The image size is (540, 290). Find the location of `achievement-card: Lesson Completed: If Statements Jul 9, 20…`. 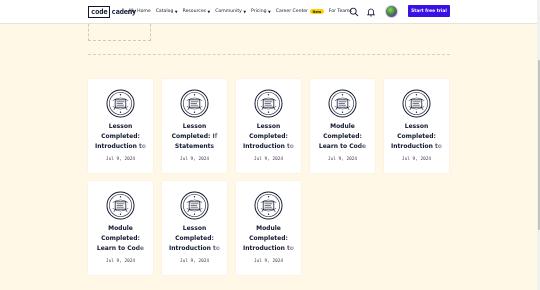

achievement-card: Lesson Completed: If Statements Jul 9, 20… is located at coordinates (194, 126).